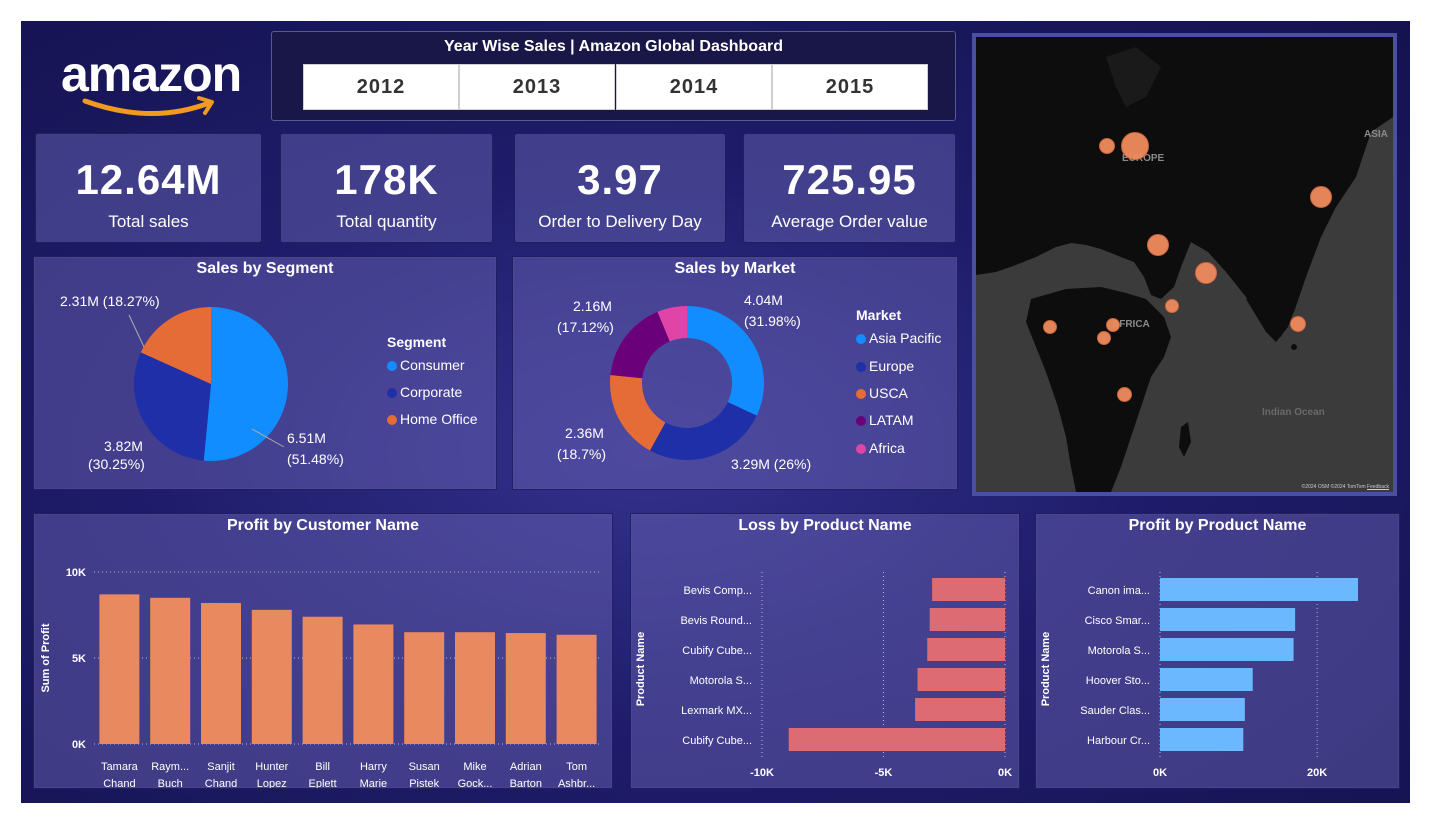 The width and height of the screenshot is (1430, 824). What do you see at coordinates (526, 767) in the screenshot?
I see `x-tick-label: Adrian` at bounding box center [526, 767].